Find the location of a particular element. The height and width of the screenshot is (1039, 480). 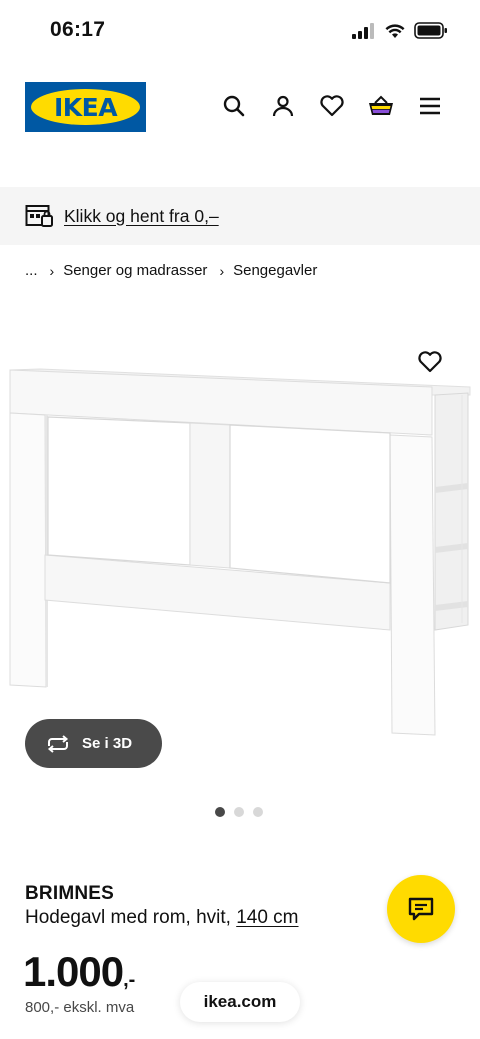

status-icons is located at coordinates (400, 30).